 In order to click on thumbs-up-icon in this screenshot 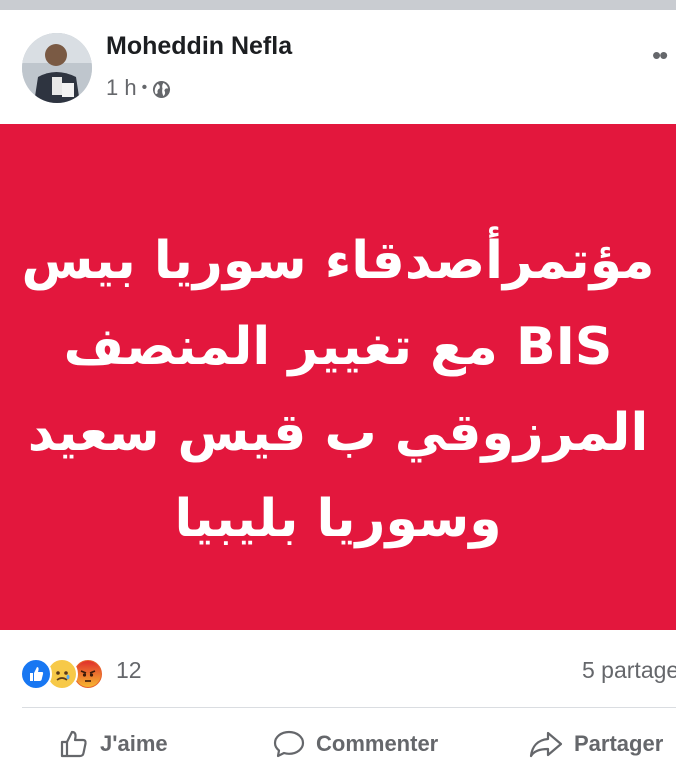, I will do `click(73, 744)`.